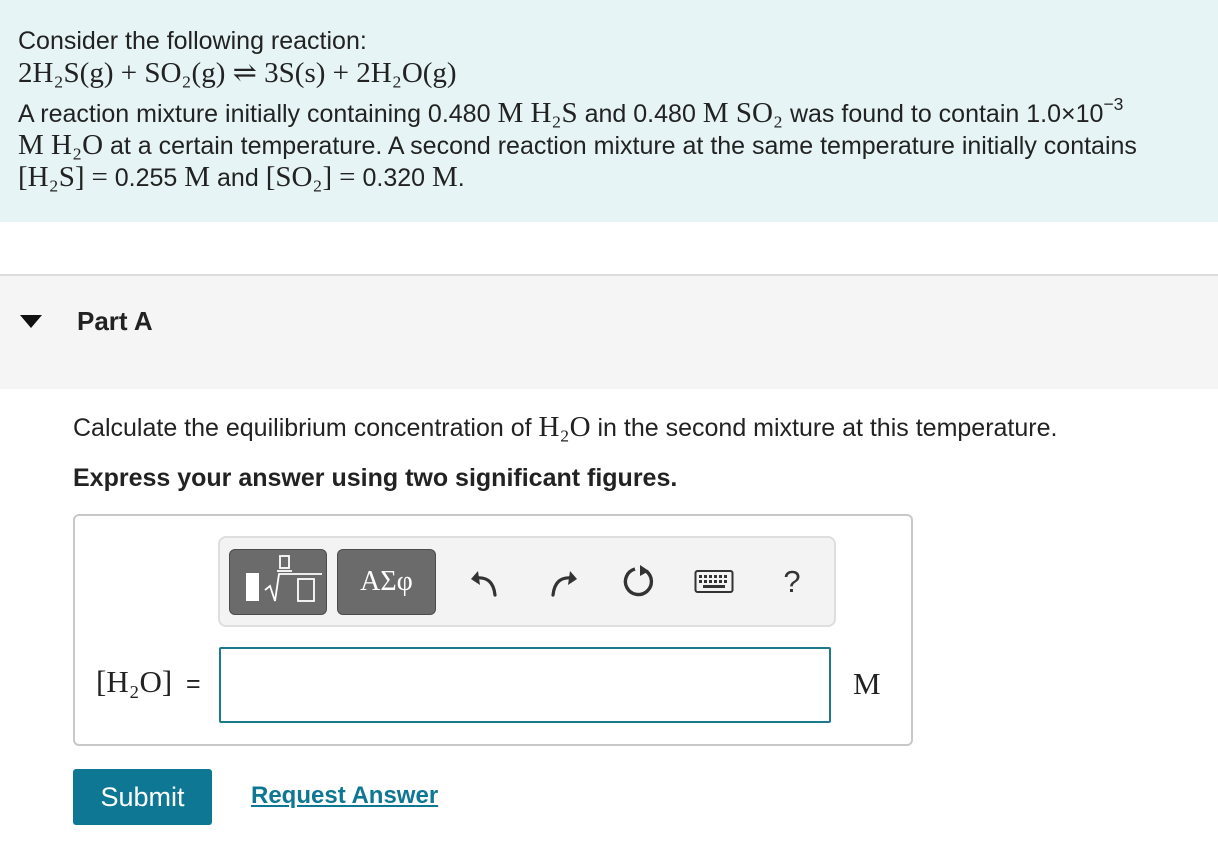 This screenshot has height=848, width=1218. I want to click on submit-button: Submit, so click(142, 797).